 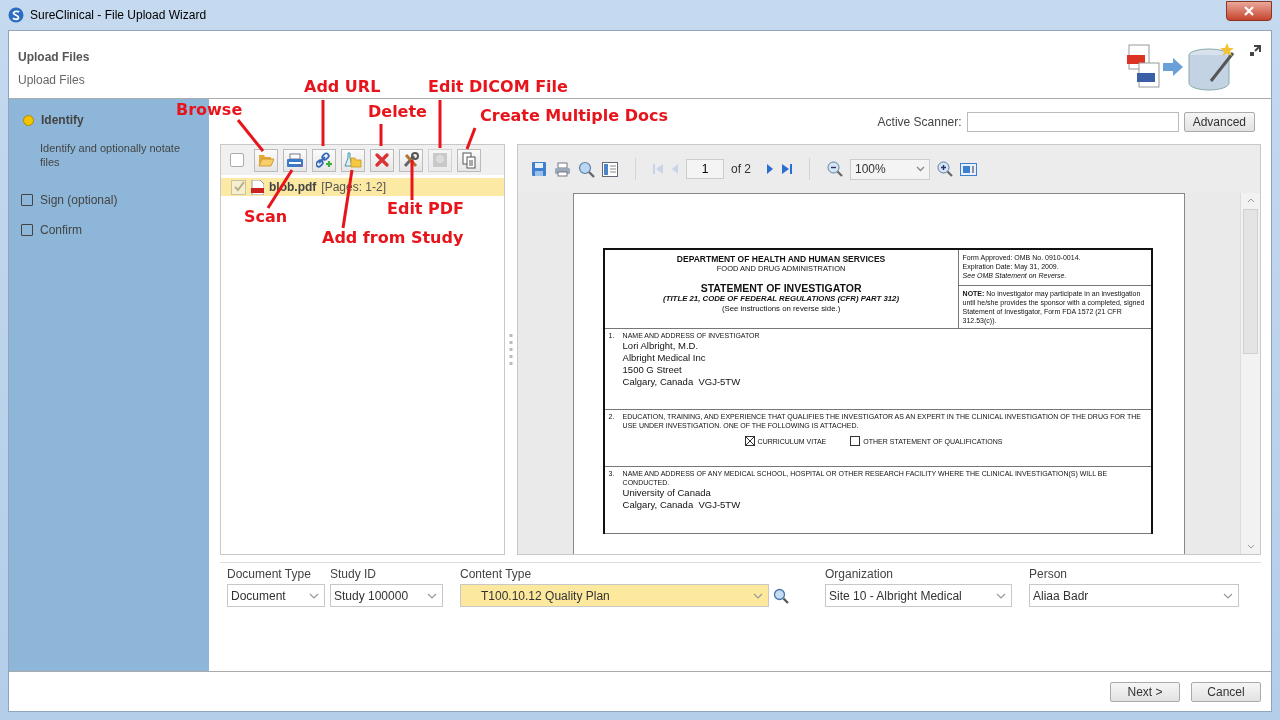 I want to click on field-label: Document Type, so click(x=269, y=574).